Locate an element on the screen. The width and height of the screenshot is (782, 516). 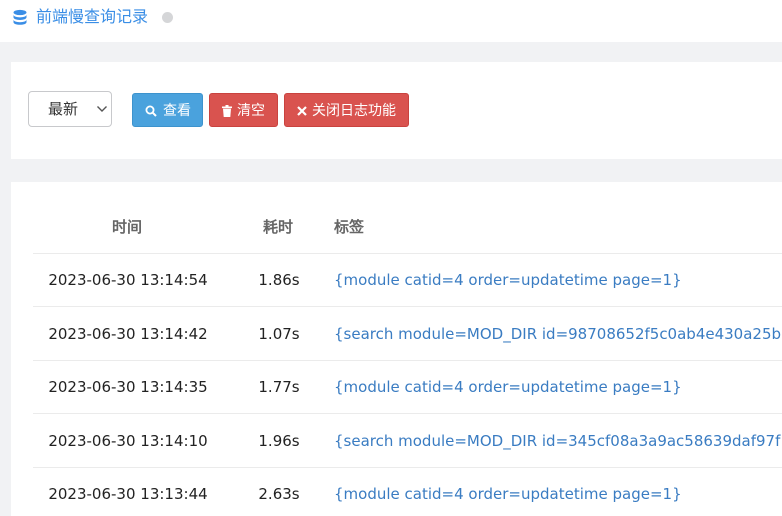
clear-button: 清空 is located at coordinates (243, 110).